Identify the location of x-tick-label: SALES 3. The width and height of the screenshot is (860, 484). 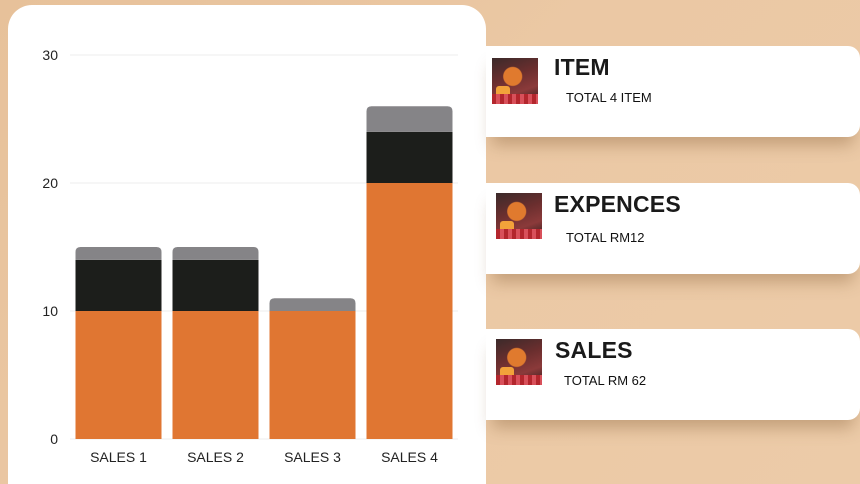
(312, 457).